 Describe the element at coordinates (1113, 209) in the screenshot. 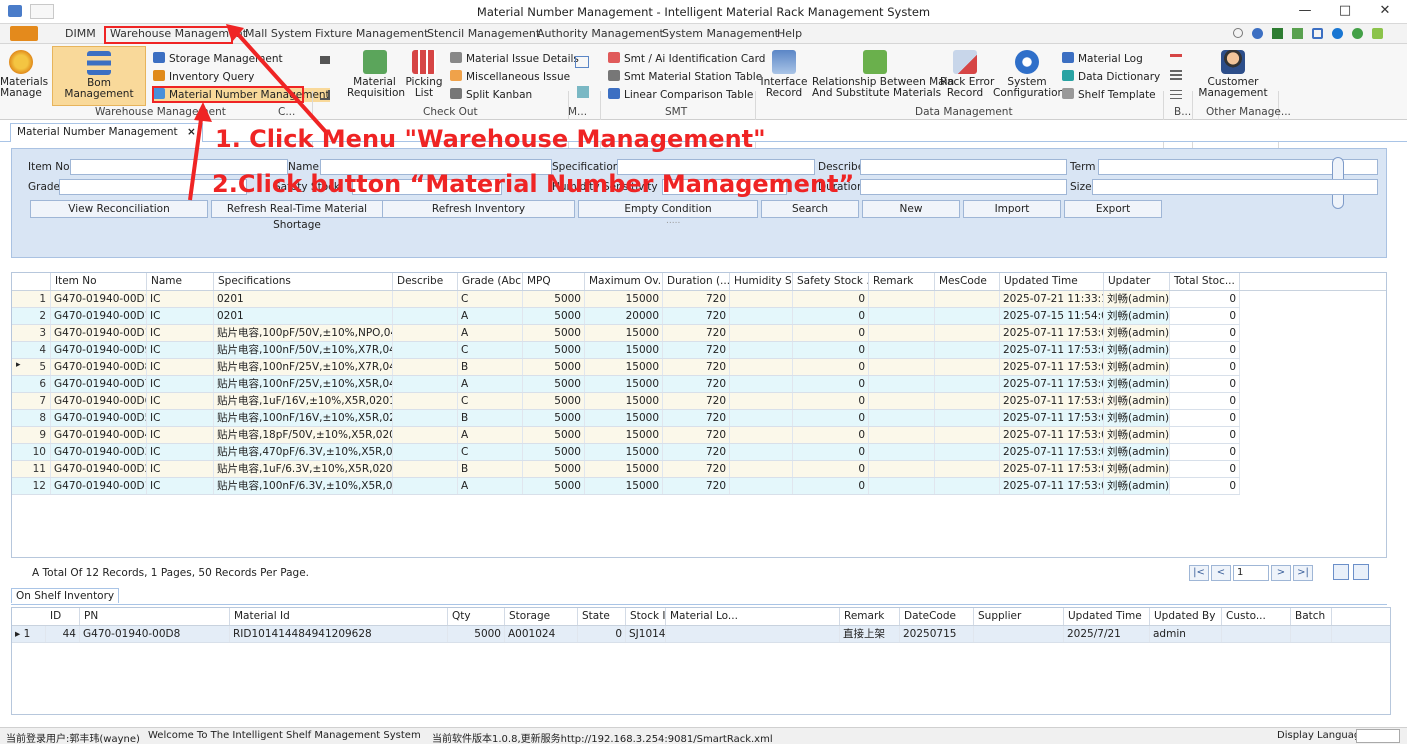

I see `export-button: Export` at that location.